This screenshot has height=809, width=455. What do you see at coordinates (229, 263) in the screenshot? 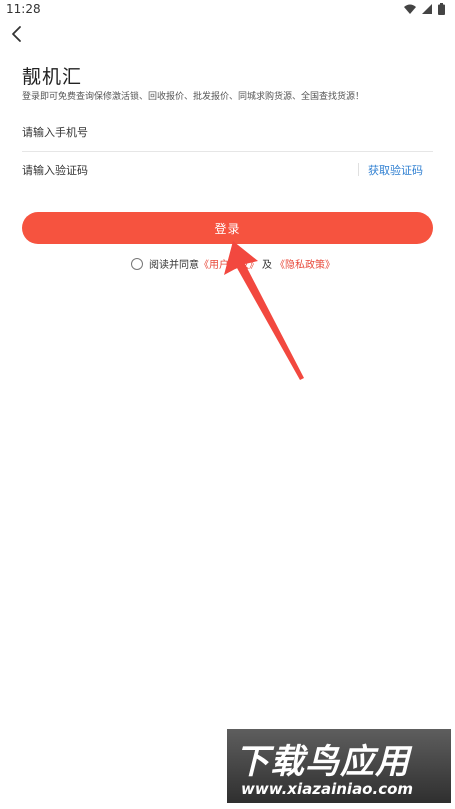
I see `user-agreement-link: 《用户协议》` at bounding box center [229, 263].